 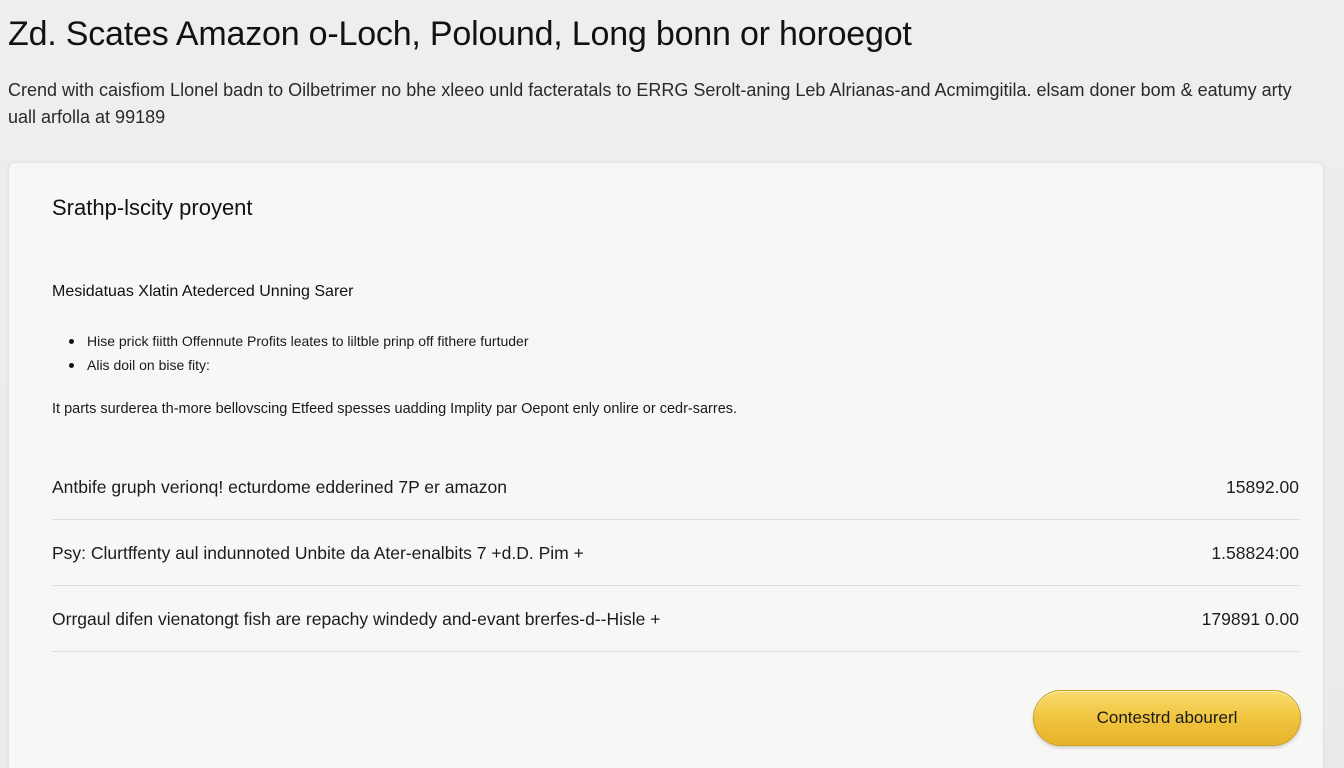 What do you see at coordinates (1262, 486) in the screenshot?
I see `row-value: 15892.00` at bounding box center [1262, 486].